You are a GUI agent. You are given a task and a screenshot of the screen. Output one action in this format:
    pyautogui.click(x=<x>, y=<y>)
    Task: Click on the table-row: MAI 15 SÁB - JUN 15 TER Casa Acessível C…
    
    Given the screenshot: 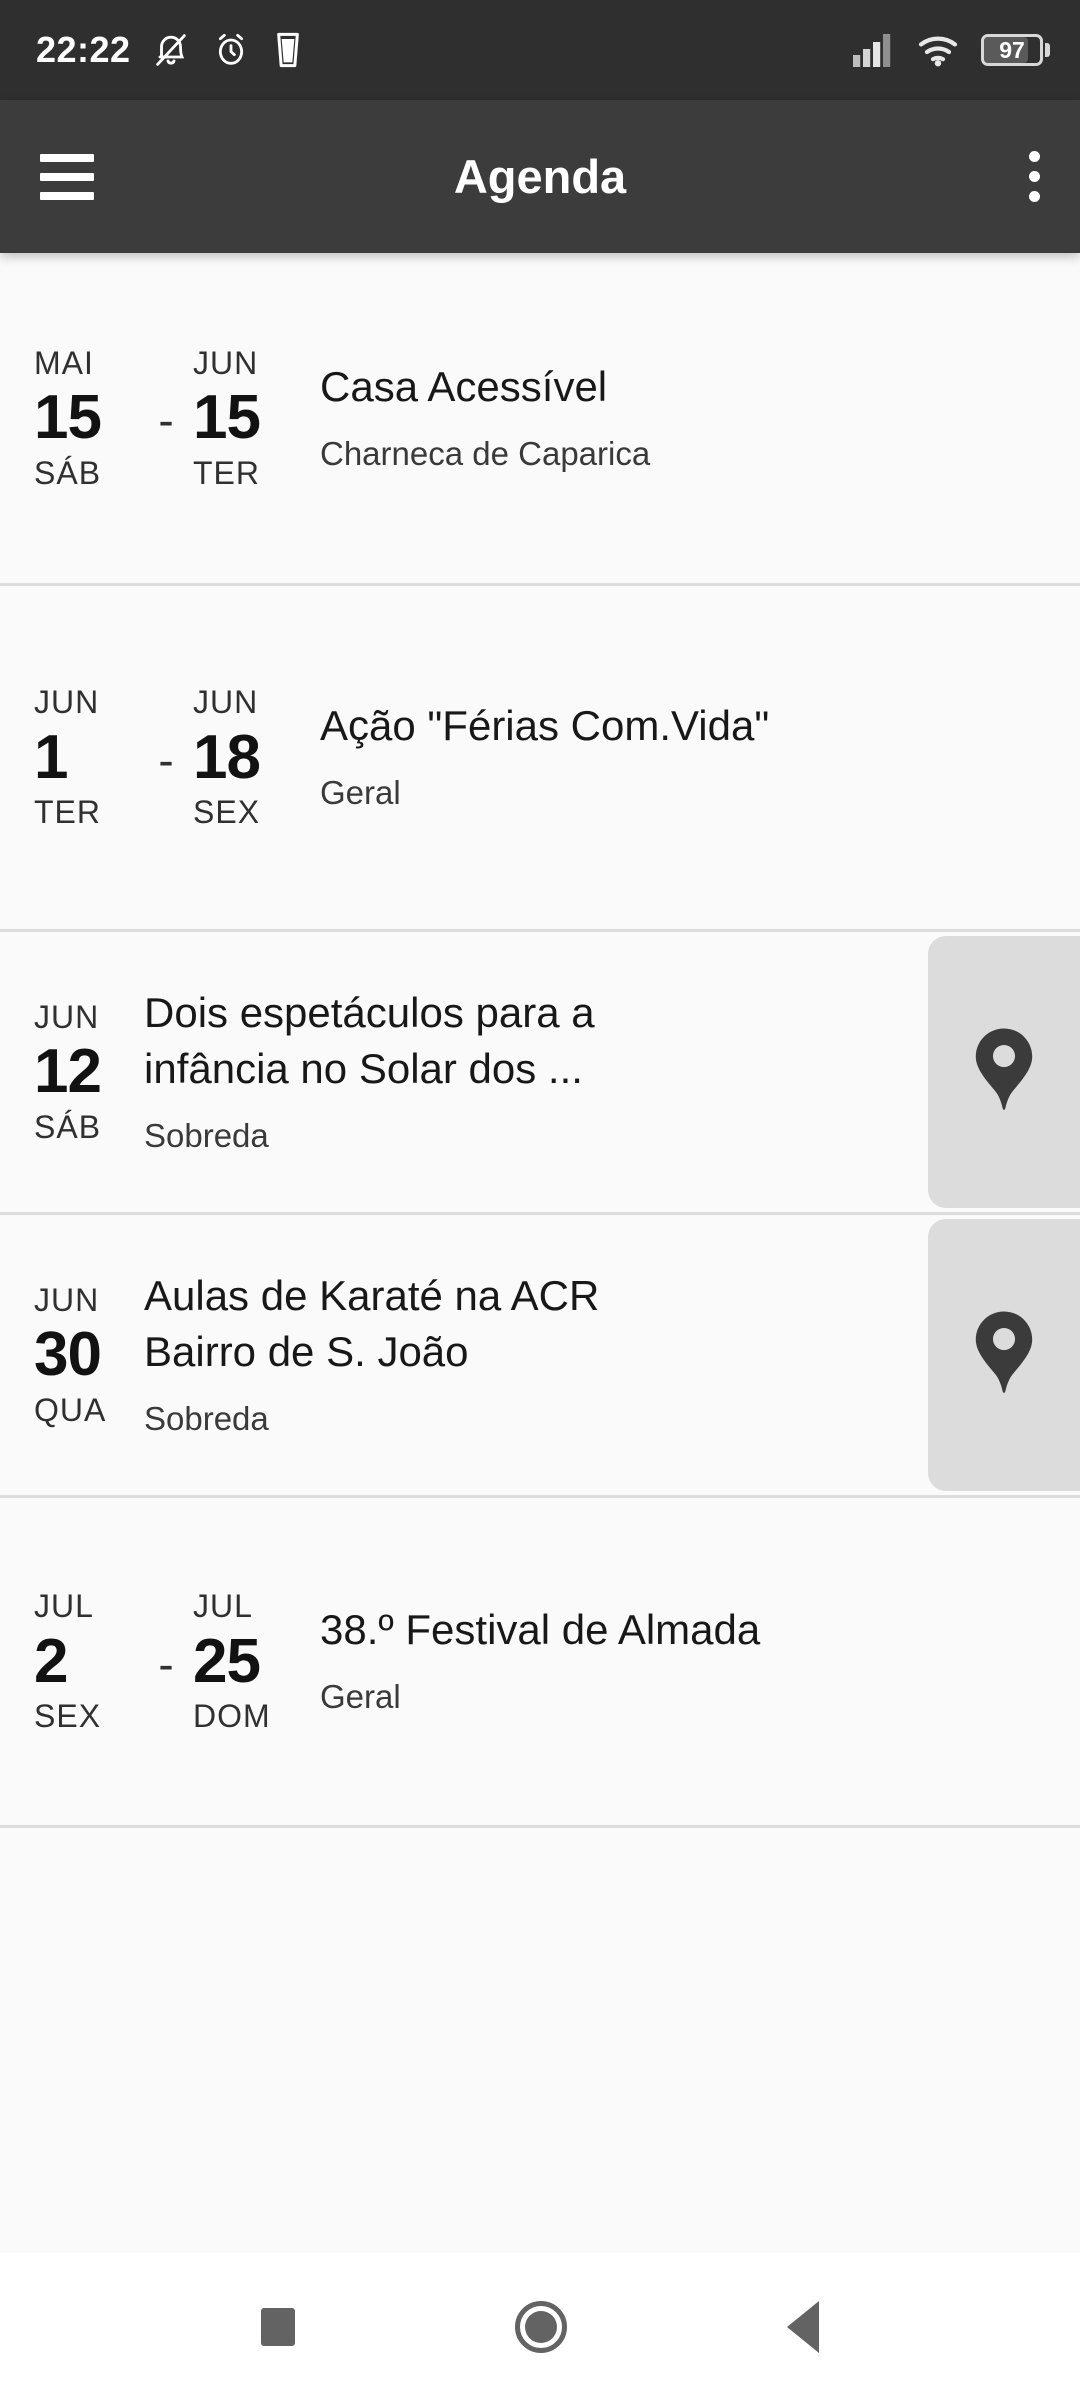 What is the action you would take?
    pyautogui.click(x=540, y=419)
    